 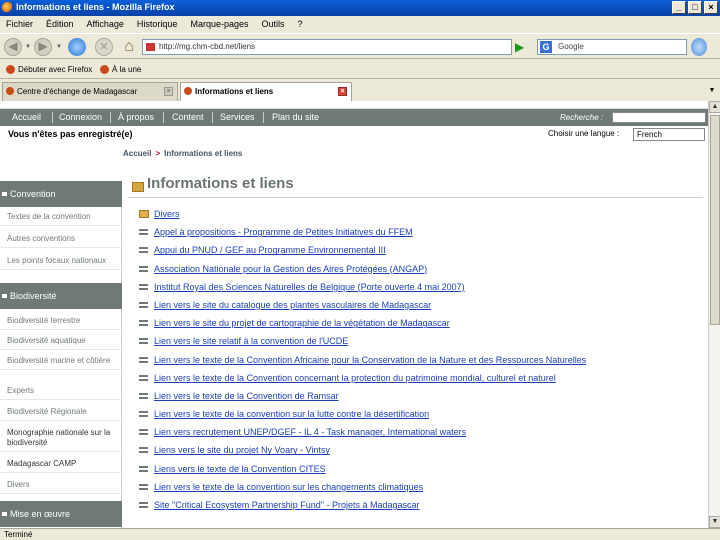 What do you see at coordinates (295, 117) in the screenshot?
I see `nav-plan-du-site: Plan du site` at bounding box center [295, 117].